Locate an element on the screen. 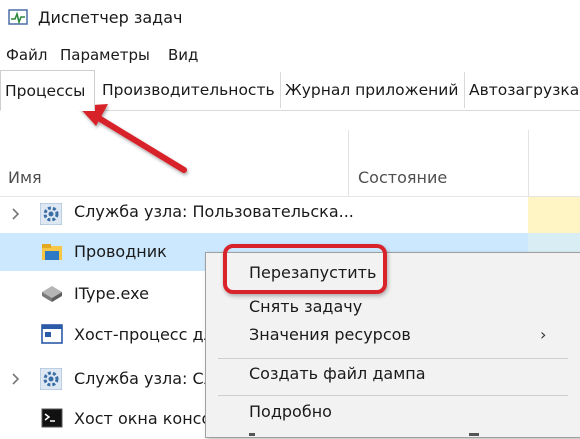  restart-highlight-box is located at coordinates (305, 269).